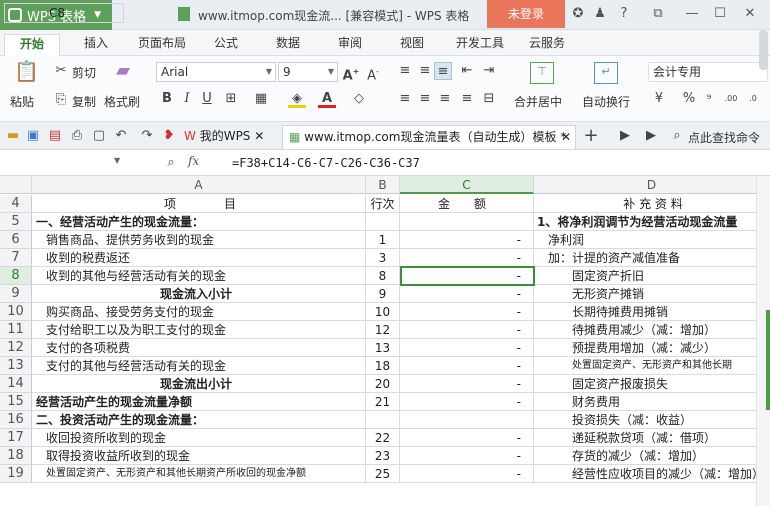 Image resolution: width=770 pixels, height=506 pixels. Describe the element at coordinates (288, 45) in the screenshot. I see `tab-data: 数据` at that location.